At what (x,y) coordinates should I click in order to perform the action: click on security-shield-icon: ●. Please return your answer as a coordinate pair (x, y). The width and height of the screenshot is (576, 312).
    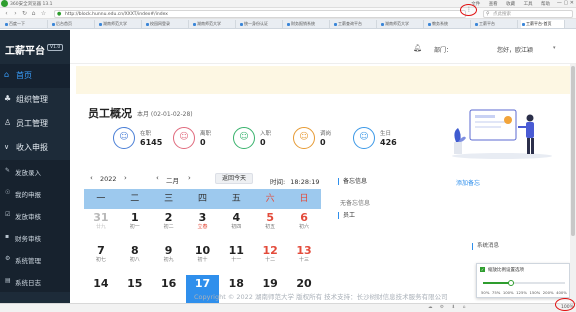
    Looking at the image, I should click on (59, 14).